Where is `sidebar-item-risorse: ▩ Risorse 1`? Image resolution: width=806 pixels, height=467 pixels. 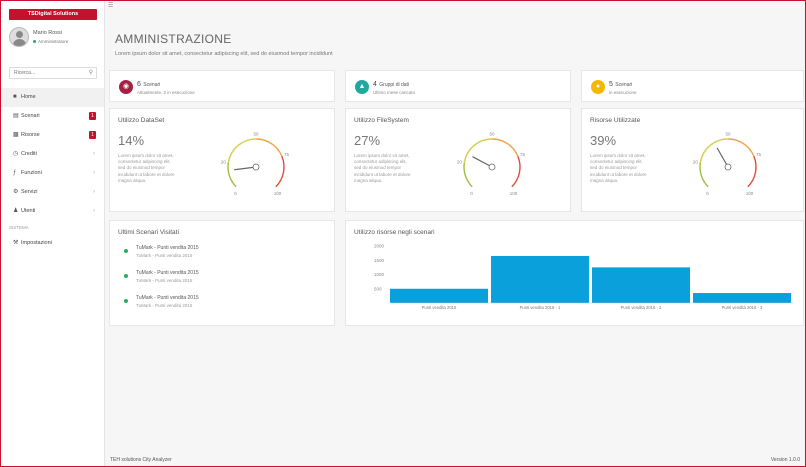 sidebar-item-risorse: ▩ Risorse 1 is located at coordinates (52, 135).